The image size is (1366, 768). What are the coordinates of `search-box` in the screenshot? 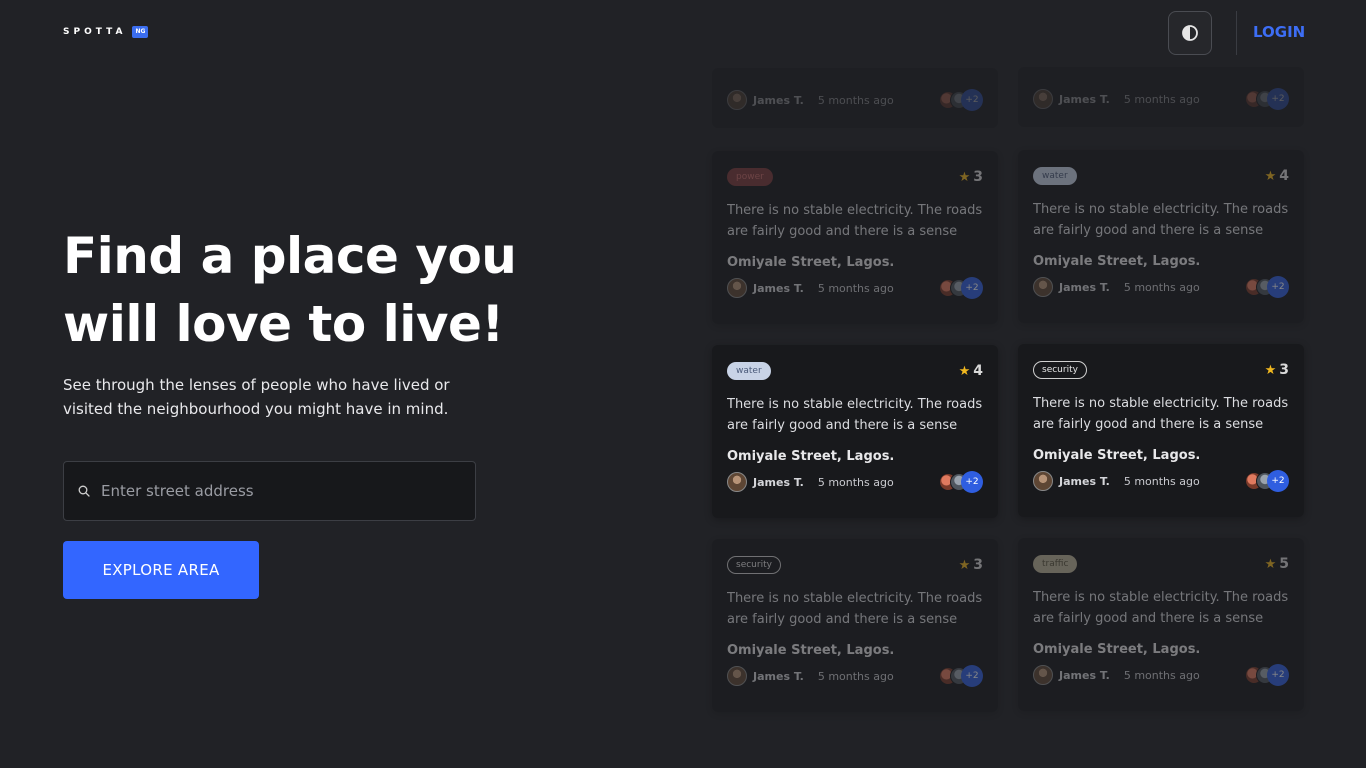 It's located at (269, 491).